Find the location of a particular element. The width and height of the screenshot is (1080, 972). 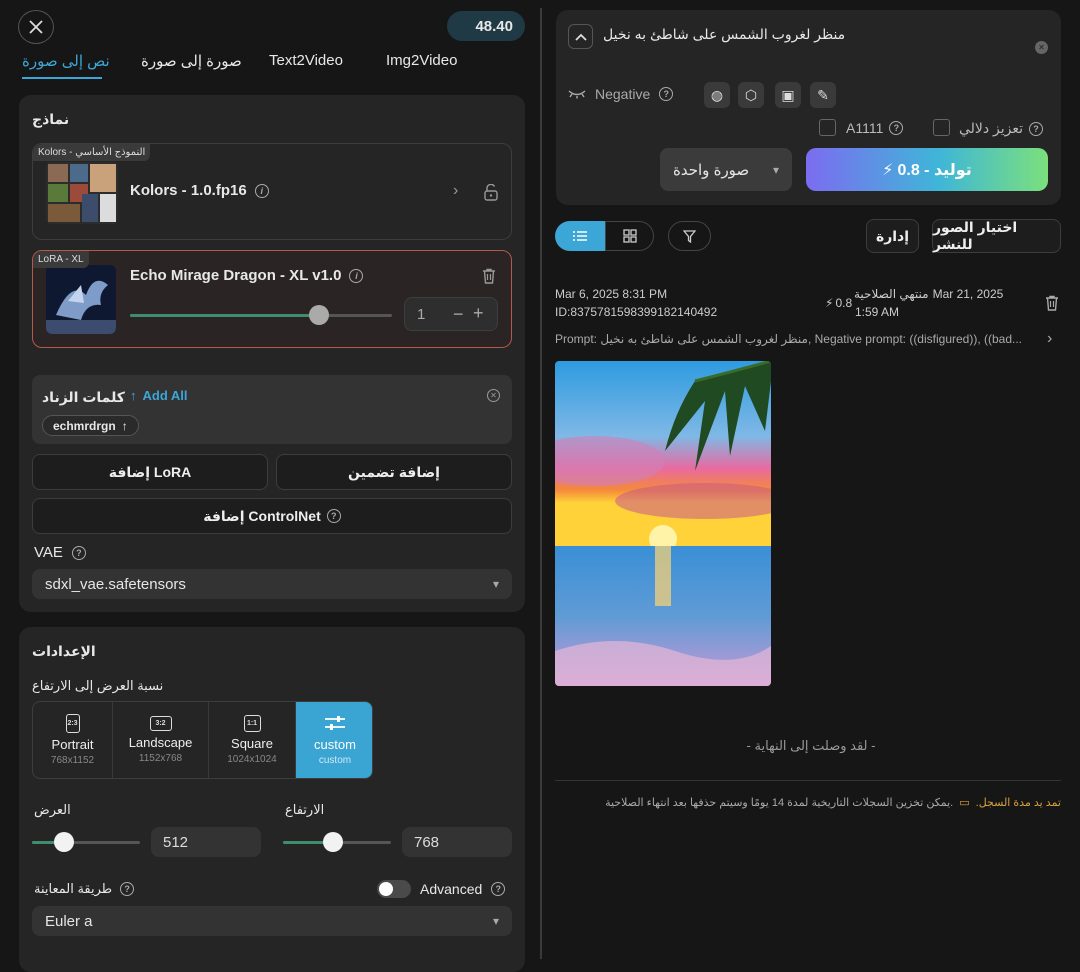

generate-label: 0.8 - توليد is located at coordinates (934, 170).